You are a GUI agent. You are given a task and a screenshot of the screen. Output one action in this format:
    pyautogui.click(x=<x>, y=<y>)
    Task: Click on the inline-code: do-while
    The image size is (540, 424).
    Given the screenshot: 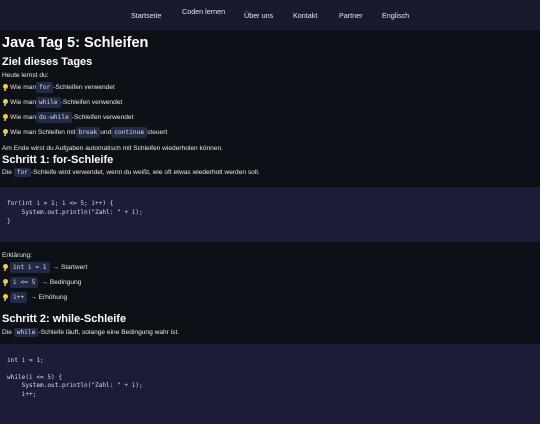 What is the action you would take?
    pyautogui.click(x=54, y=117)
    